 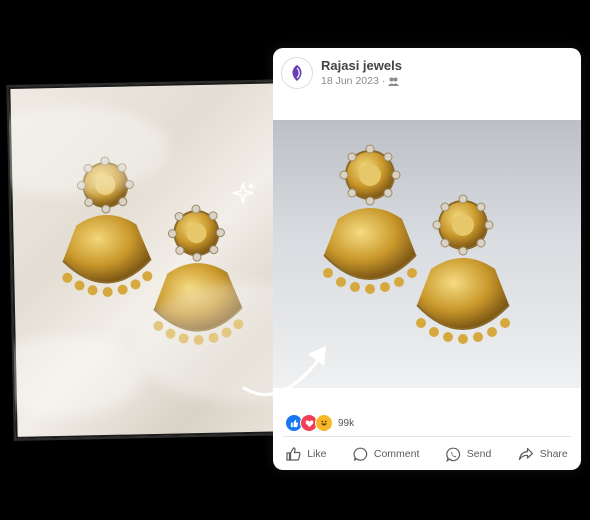 I want to click on brand-logo-icon, so click(x=297, y=73).